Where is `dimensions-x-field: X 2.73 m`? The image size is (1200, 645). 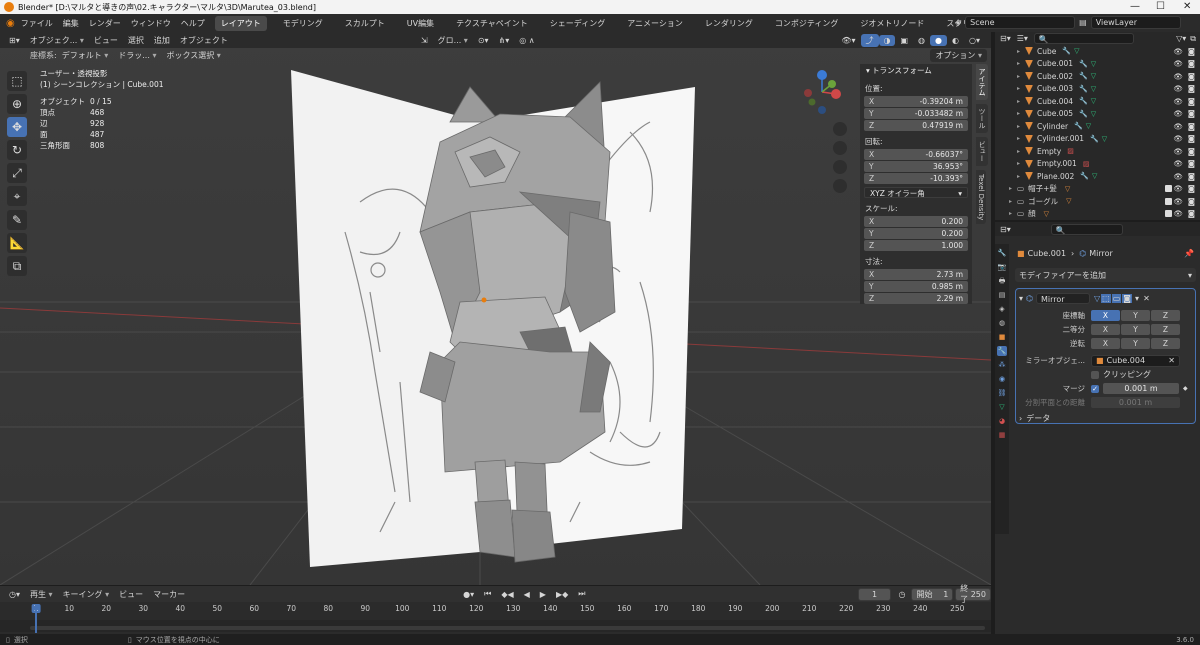 dimensions-x-field: X 2.73 m is located at coordinates (916, 274).